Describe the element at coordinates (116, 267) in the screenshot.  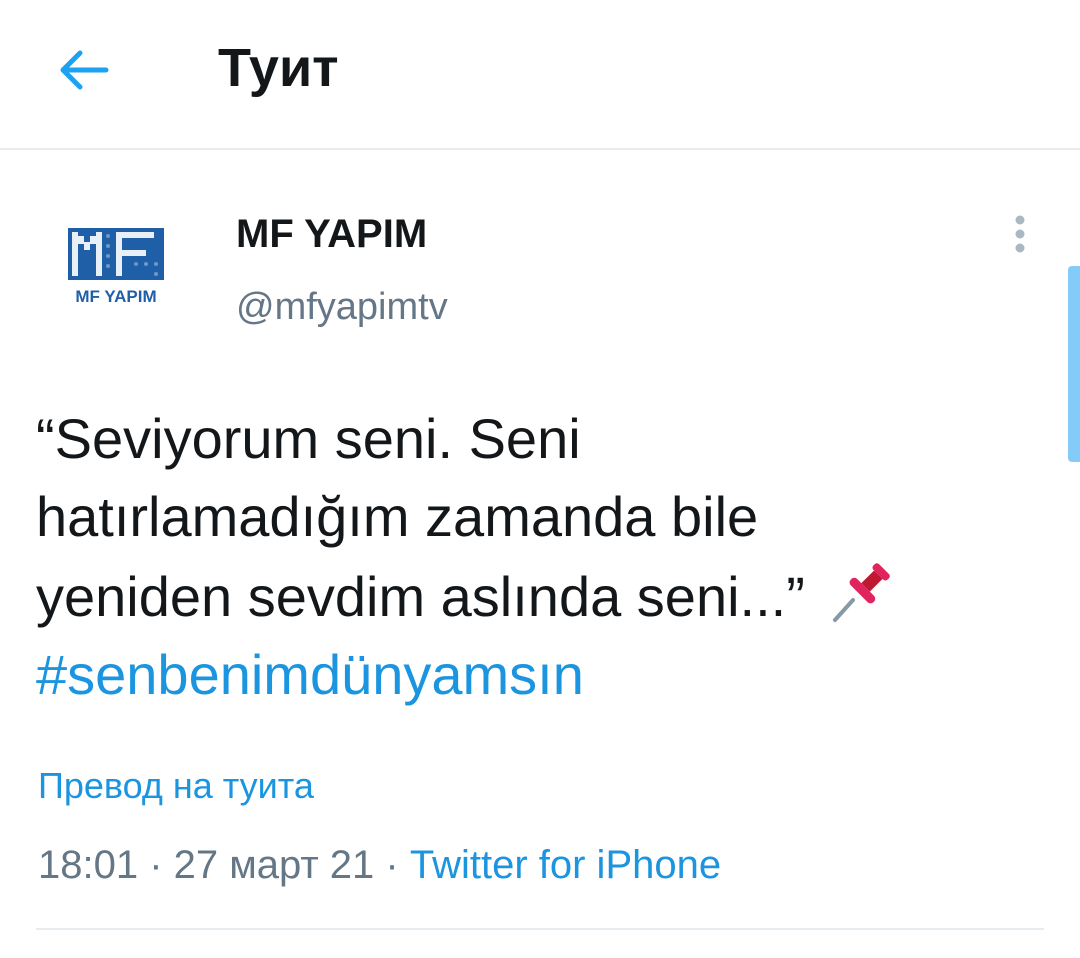
I see `mf-yapim-logo: MF YAPIM` at that location.